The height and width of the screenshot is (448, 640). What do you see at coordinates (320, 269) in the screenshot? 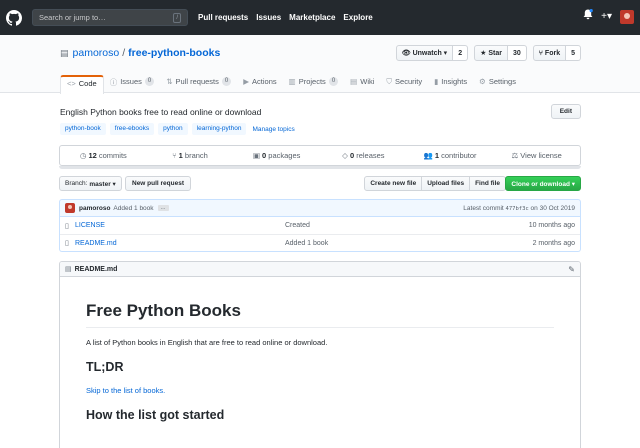
I see `readme-header: ▤ README.md ✎` at bounding box center [320, 269].